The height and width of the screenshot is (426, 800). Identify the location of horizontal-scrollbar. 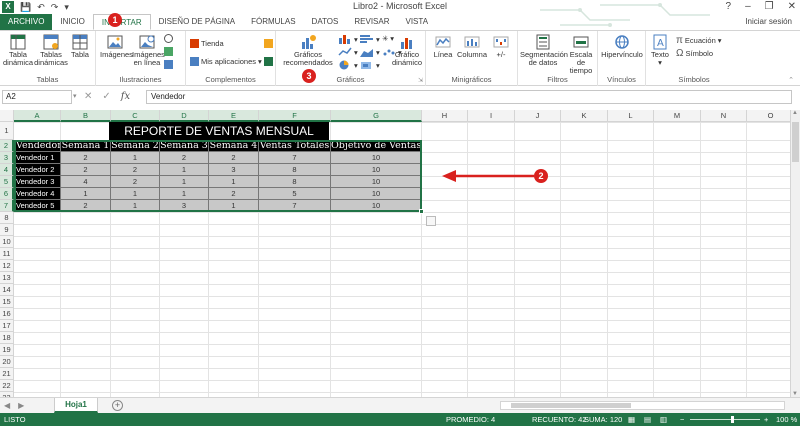
(642, 405).